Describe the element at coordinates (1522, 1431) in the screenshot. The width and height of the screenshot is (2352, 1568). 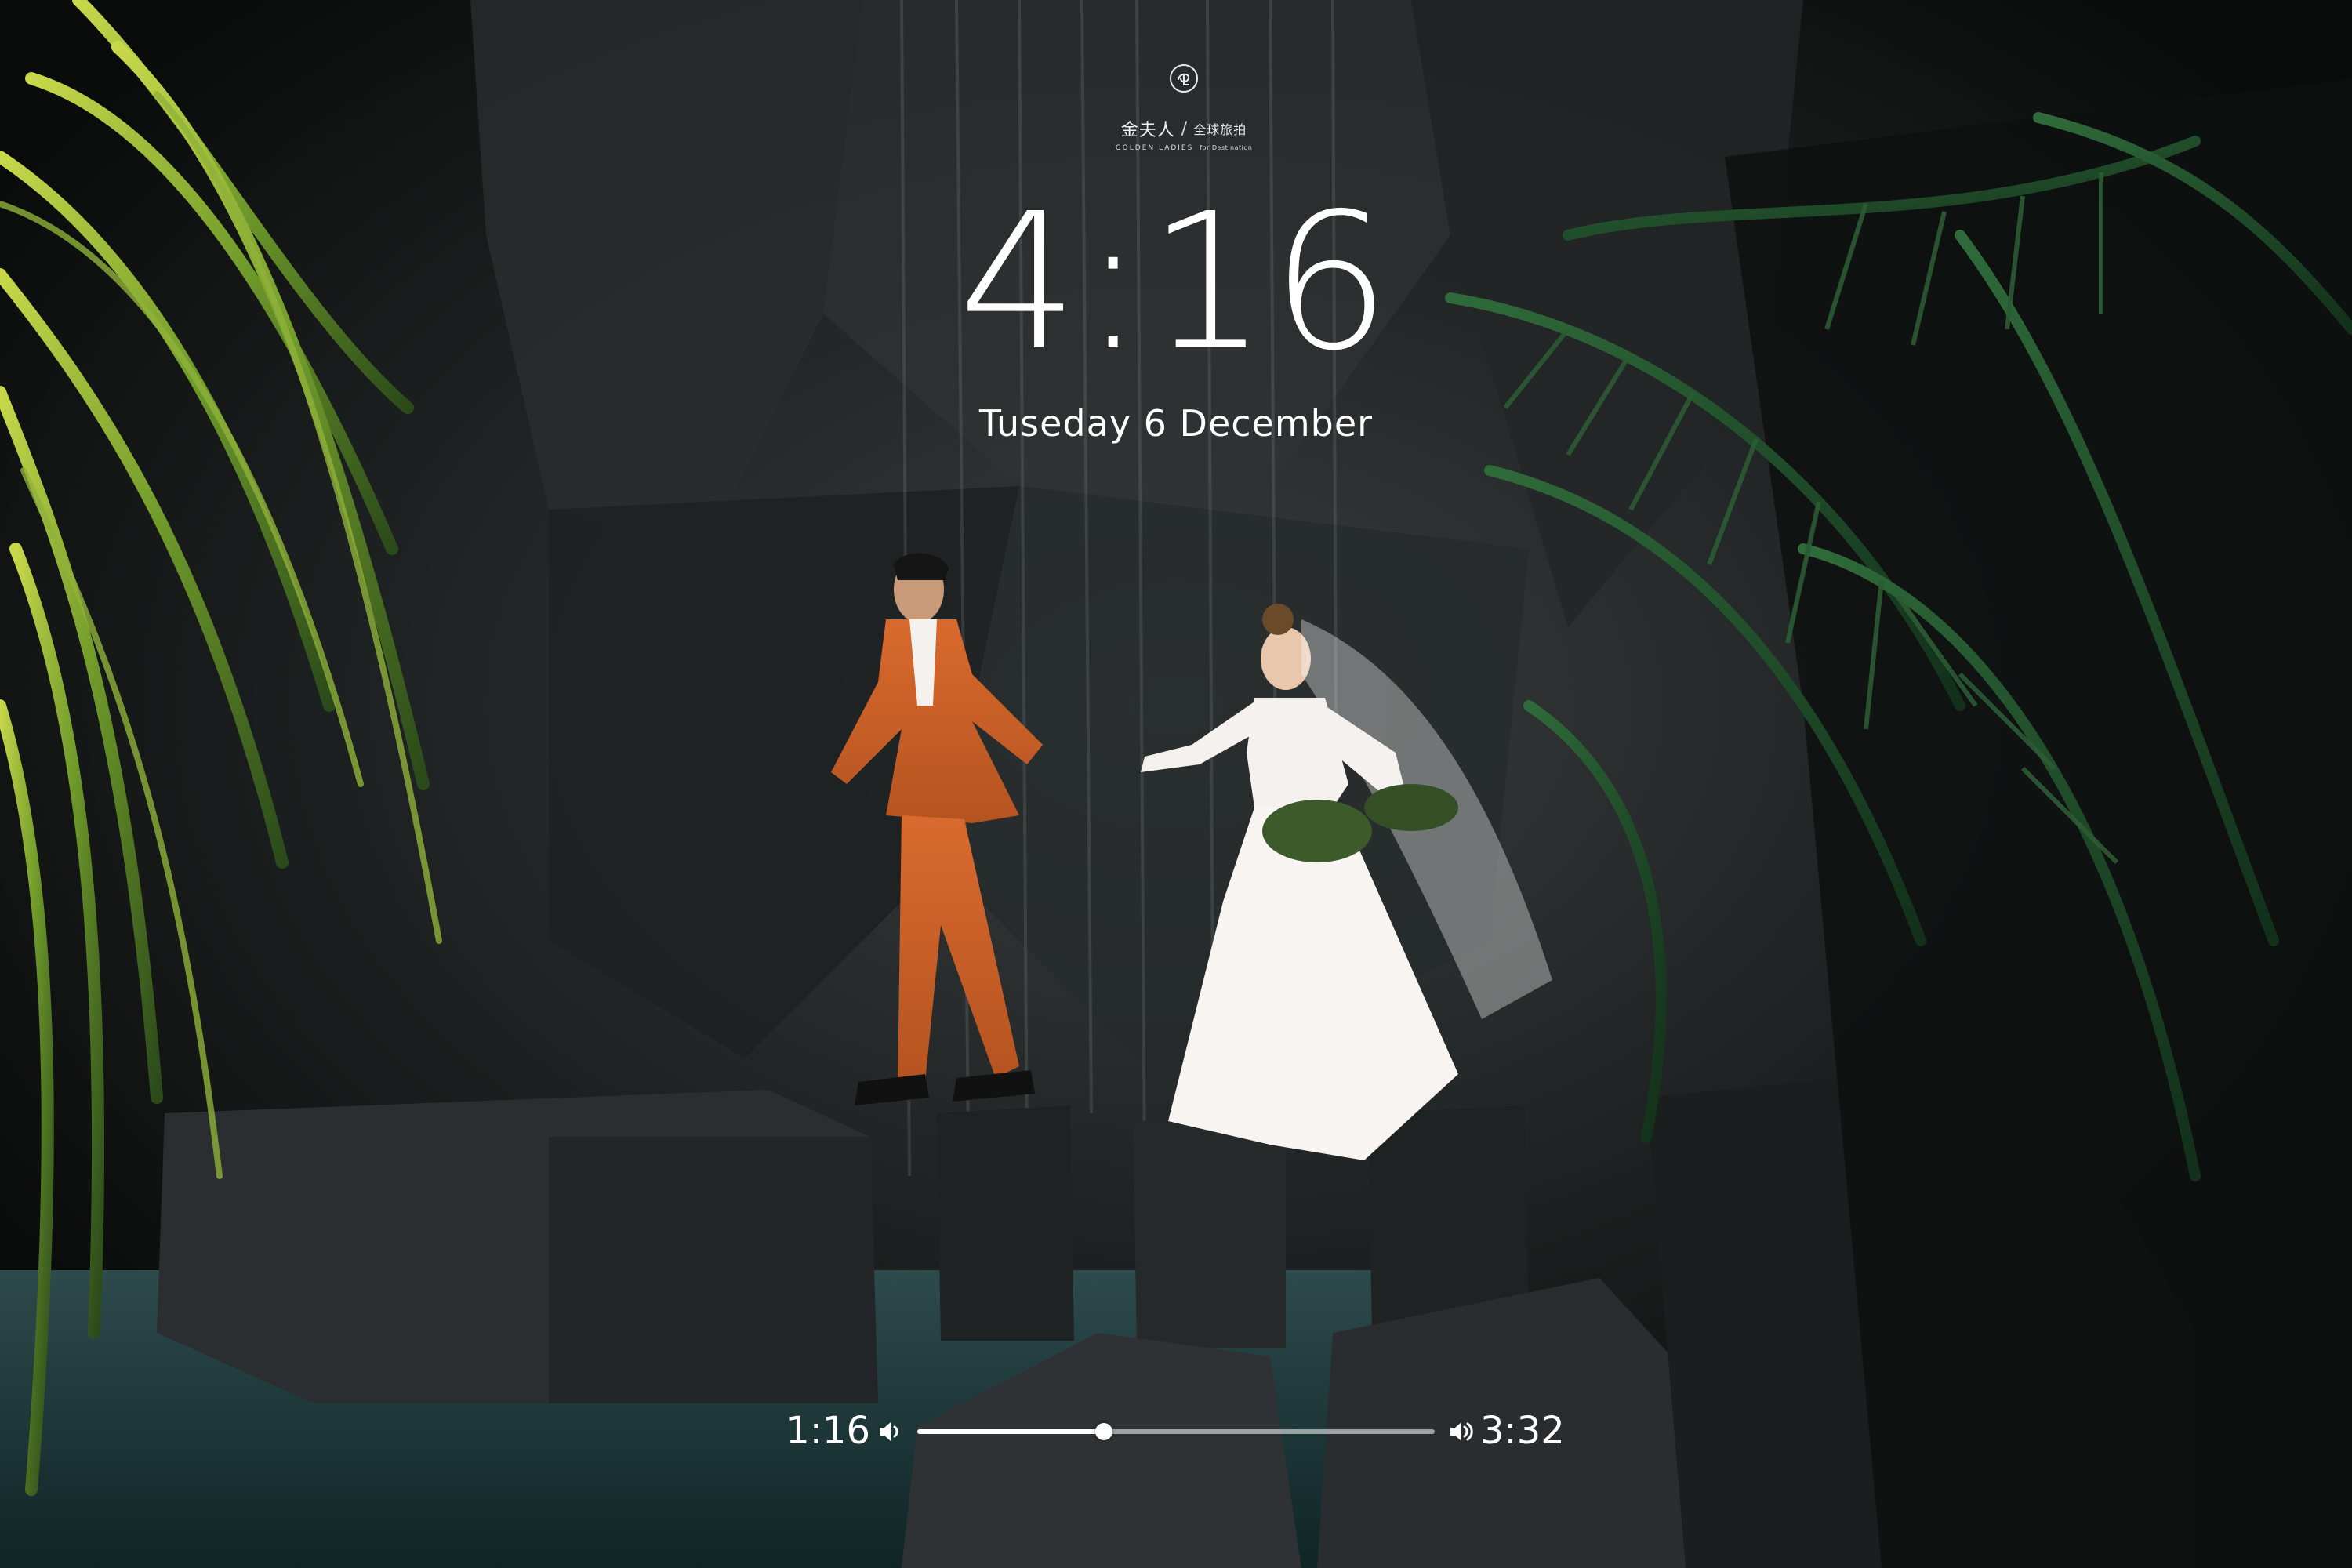
I see `total-time: 3:32` at that location.